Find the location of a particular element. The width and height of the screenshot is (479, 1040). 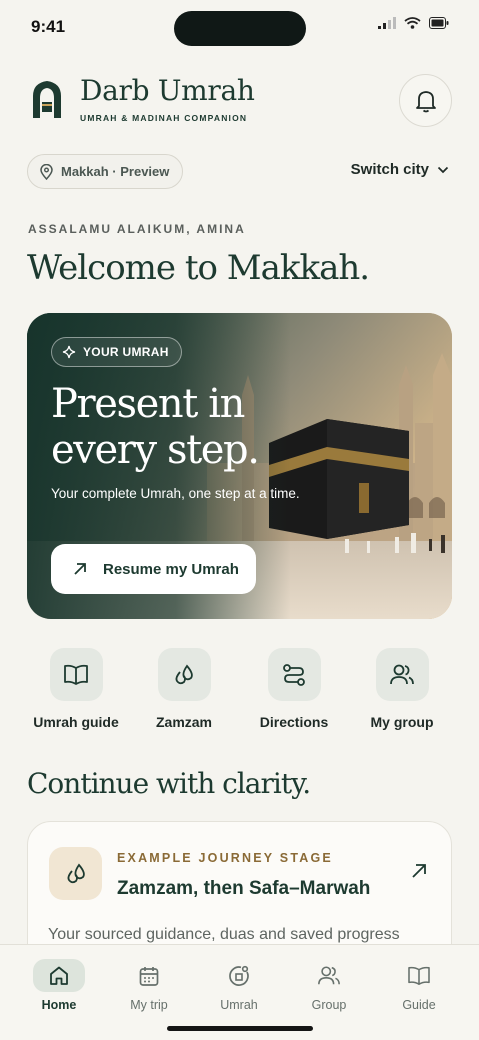

tab-home: Home is located at coordinates (59, 985).